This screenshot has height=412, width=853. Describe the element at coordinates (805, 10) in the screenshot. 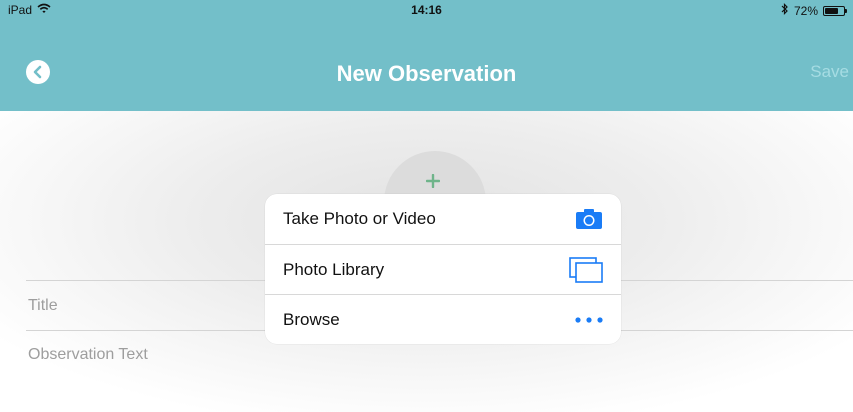

I see `battery-percent: 72%` at that location.